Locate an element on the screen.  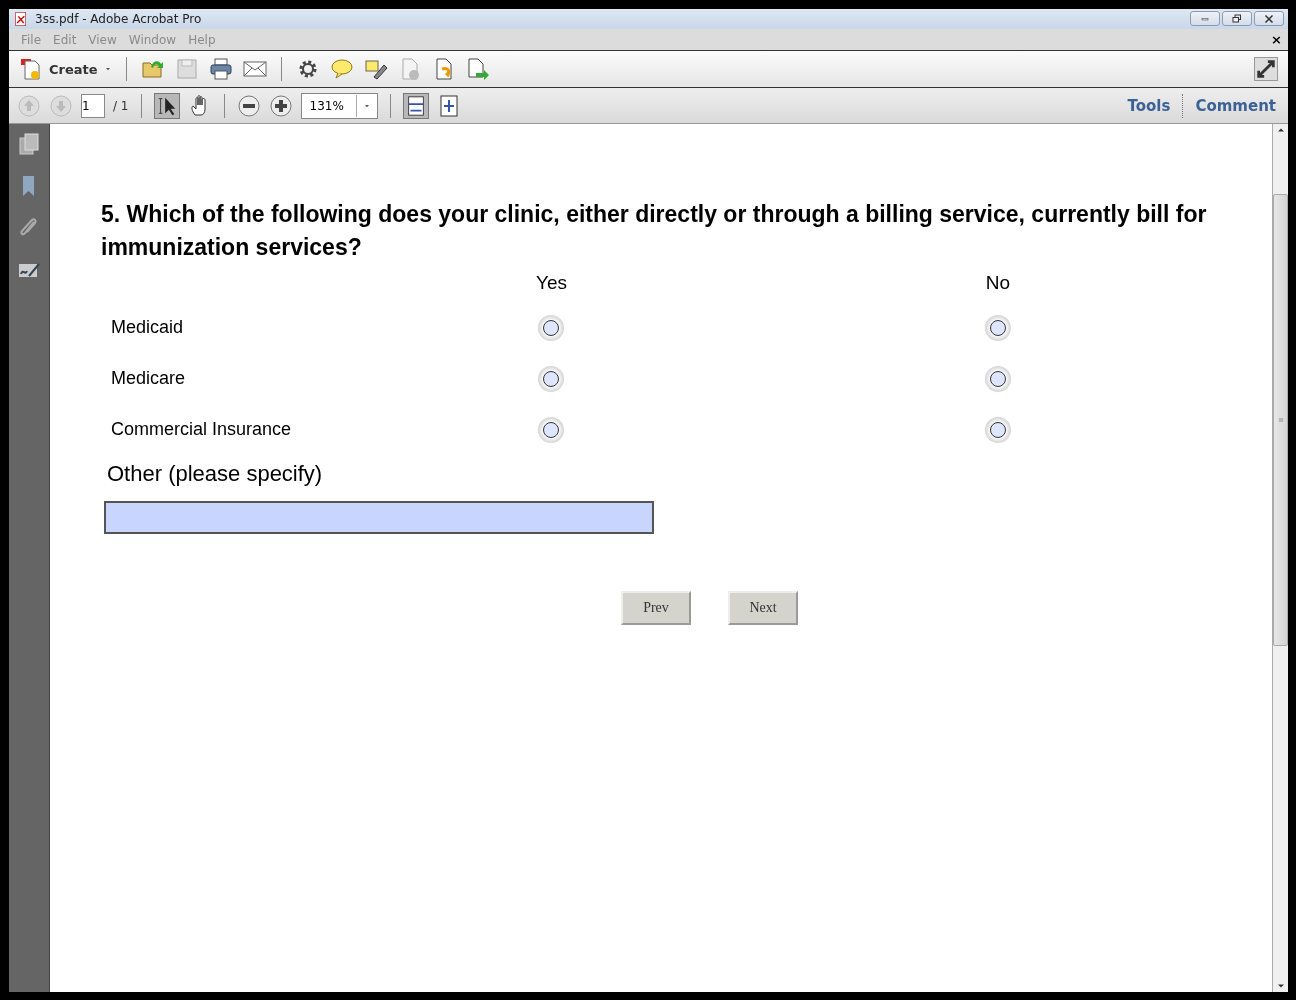
menu-item: Help is located at coordinates (202, 39).